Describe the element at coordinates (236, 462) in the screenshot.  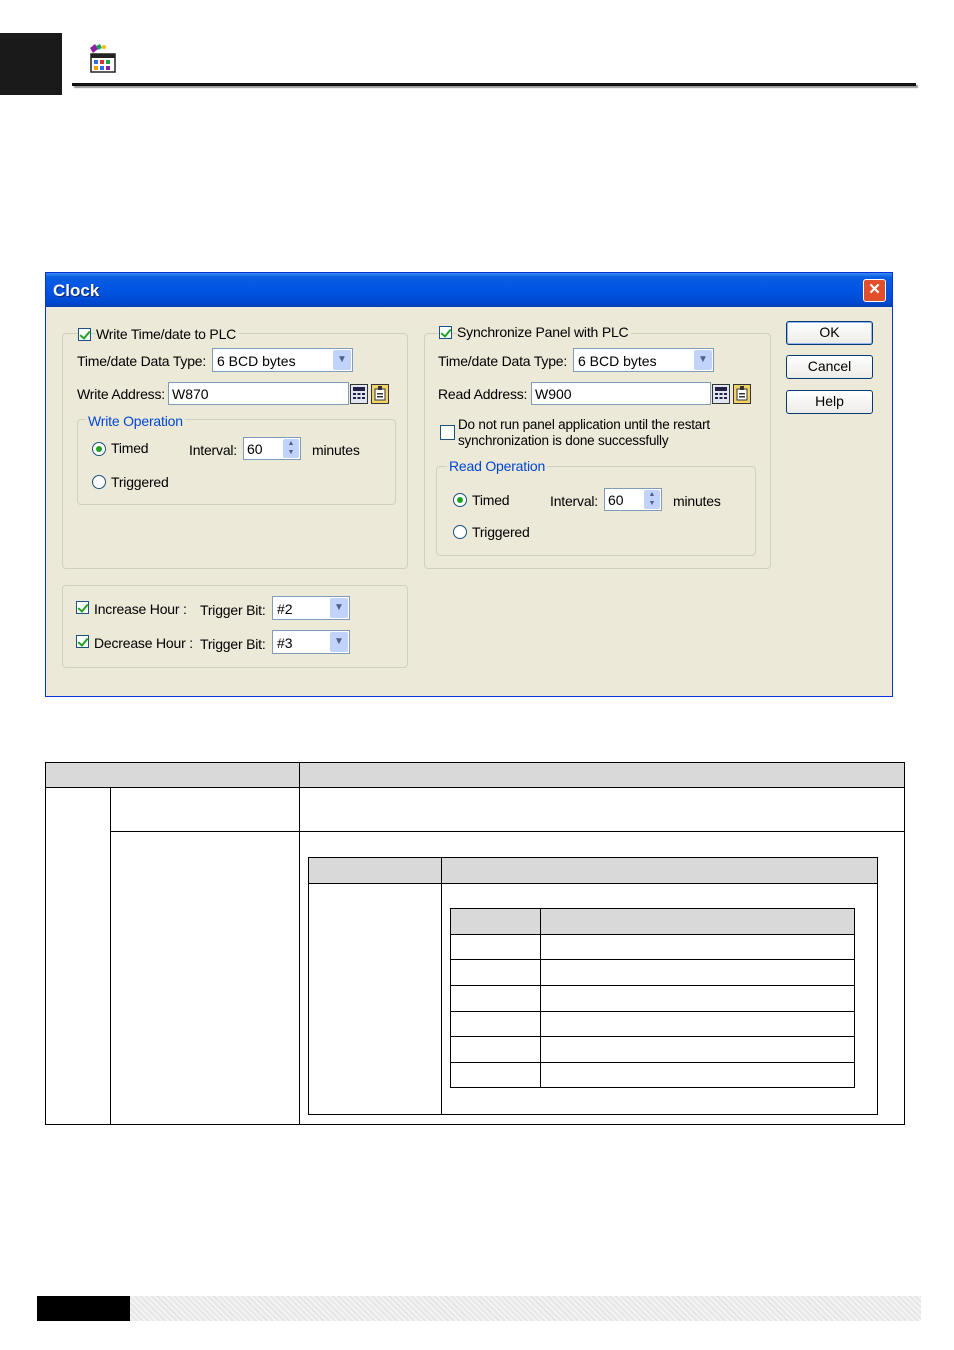
I see `write-operation-group` at that location.